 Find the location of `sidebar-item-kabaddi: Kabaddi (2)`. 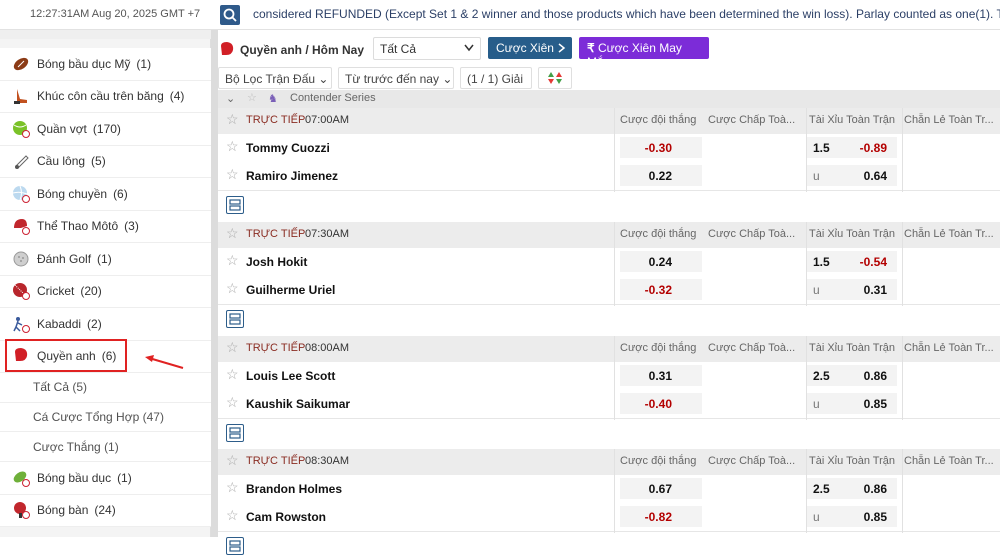

sidebar-item-kabaddi: Kabaddi (2) is located at coordinates (105, 324).